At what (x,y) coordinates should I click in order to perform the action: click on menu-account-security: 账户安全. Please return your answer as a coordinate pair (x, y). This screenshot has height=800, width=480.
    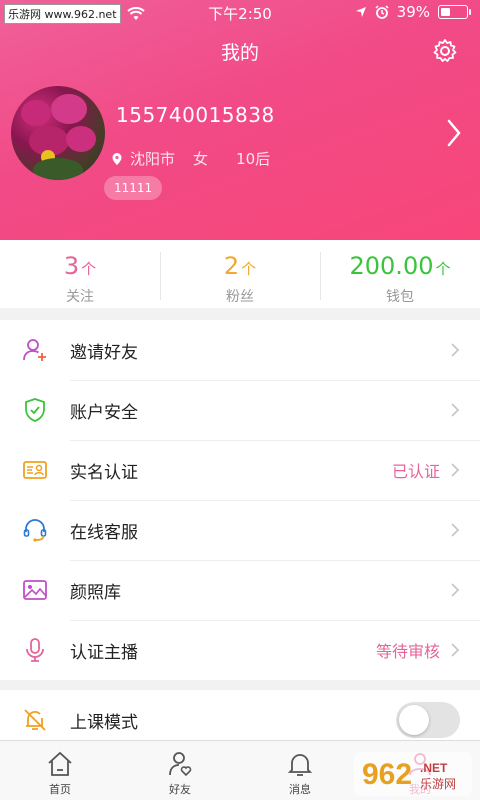
    Looking at the image, I should click on (240, 410).